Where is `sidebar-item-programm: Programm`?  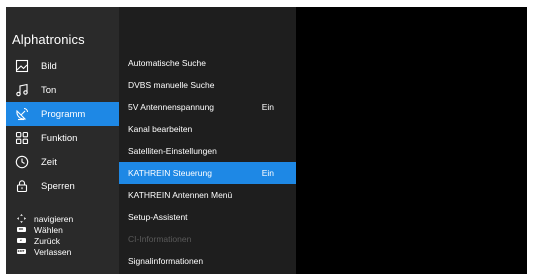
sidebar-item-programm: Programm is located at coordinates (62, 114).